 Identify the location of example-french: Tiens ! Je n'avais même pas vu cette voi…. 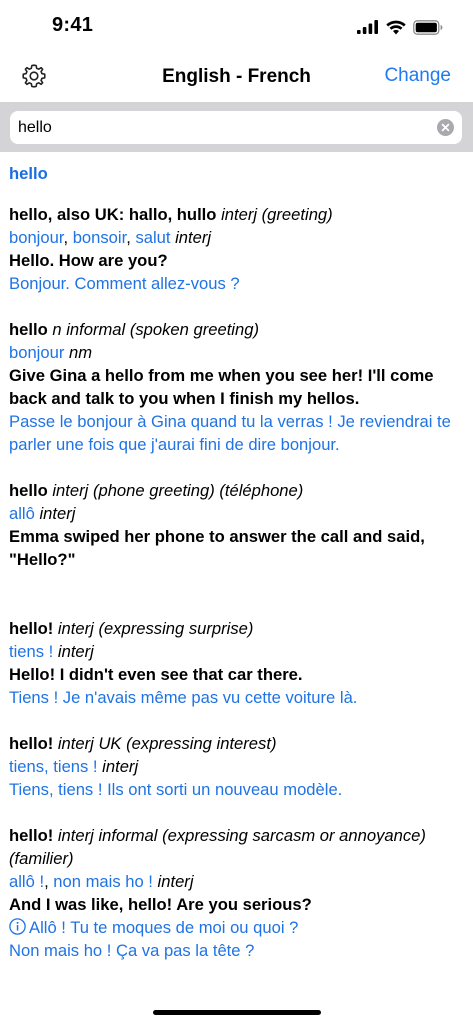
(183, 697).